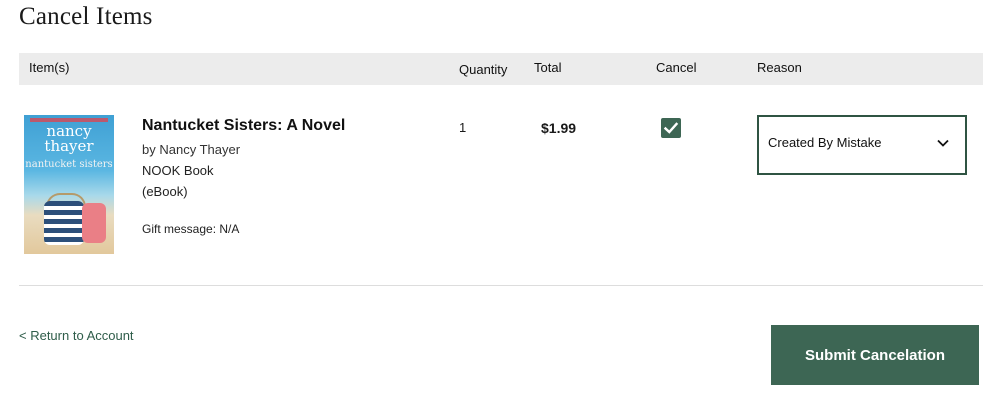 The height and width of the screenshot is (416, 1002). I want to click on header-reason: Reason, so click(779, 67).